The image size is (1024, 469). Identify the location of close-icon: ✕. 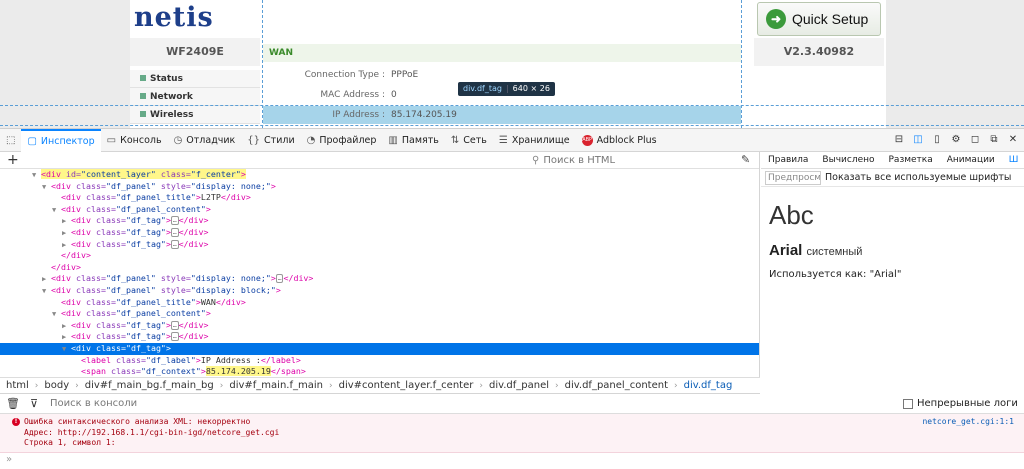
(1013, 140).